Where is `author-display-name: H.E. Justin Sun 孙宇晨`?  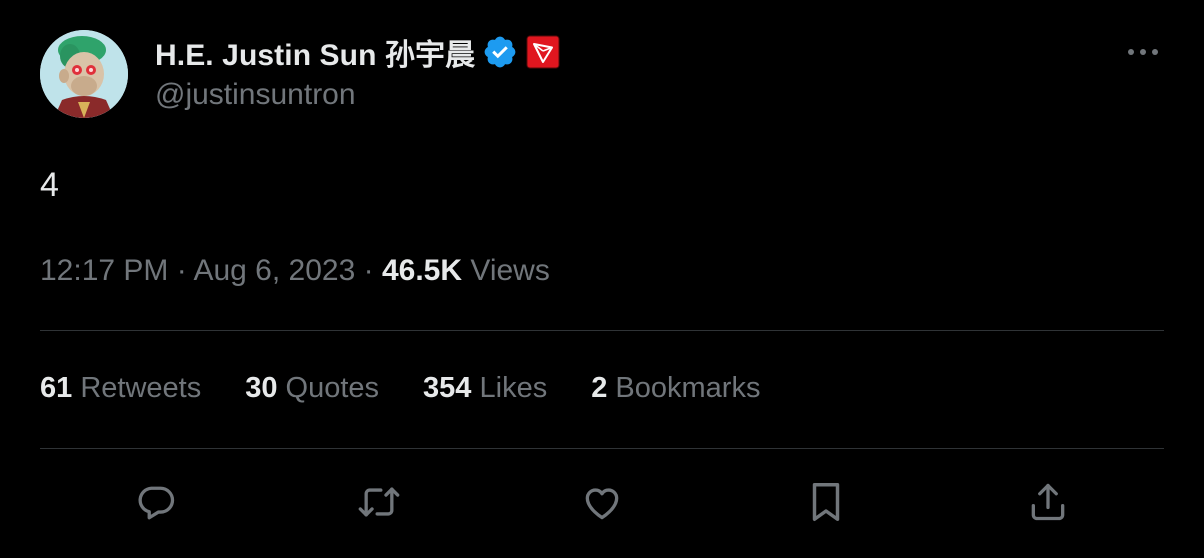
author-display-name: H.E. Justin Sun 孙宇晨 is located at coordinates (315, 52).